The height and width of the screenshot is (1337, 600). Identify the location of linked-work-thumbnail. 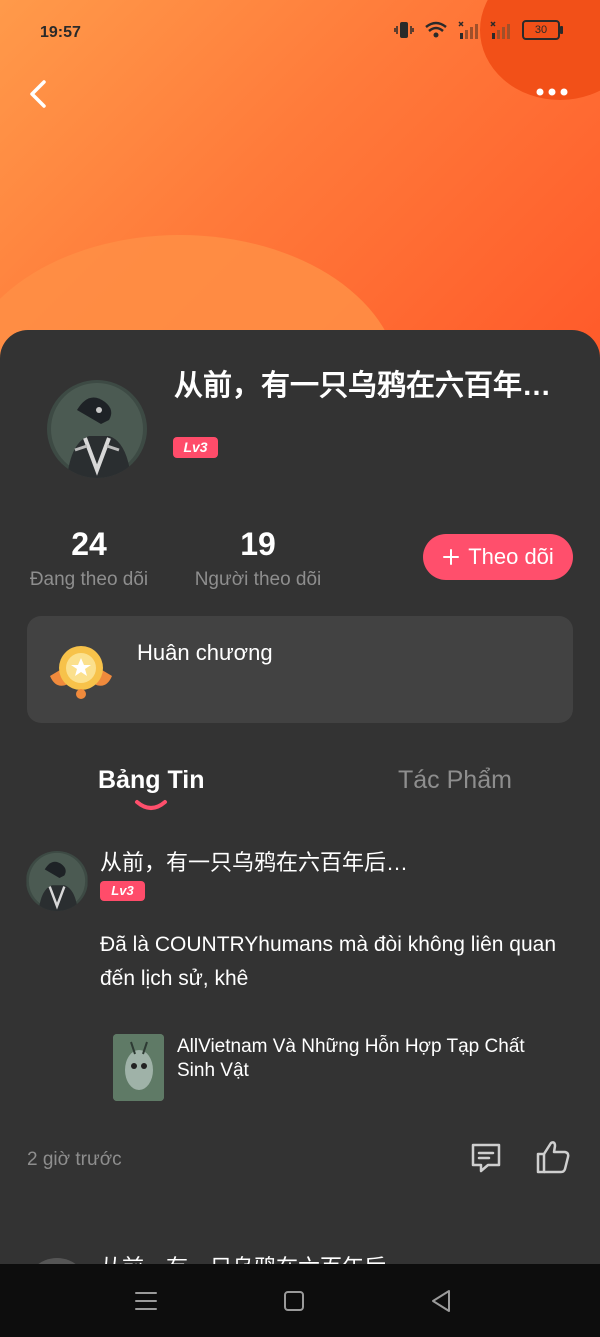
(138, 1067).